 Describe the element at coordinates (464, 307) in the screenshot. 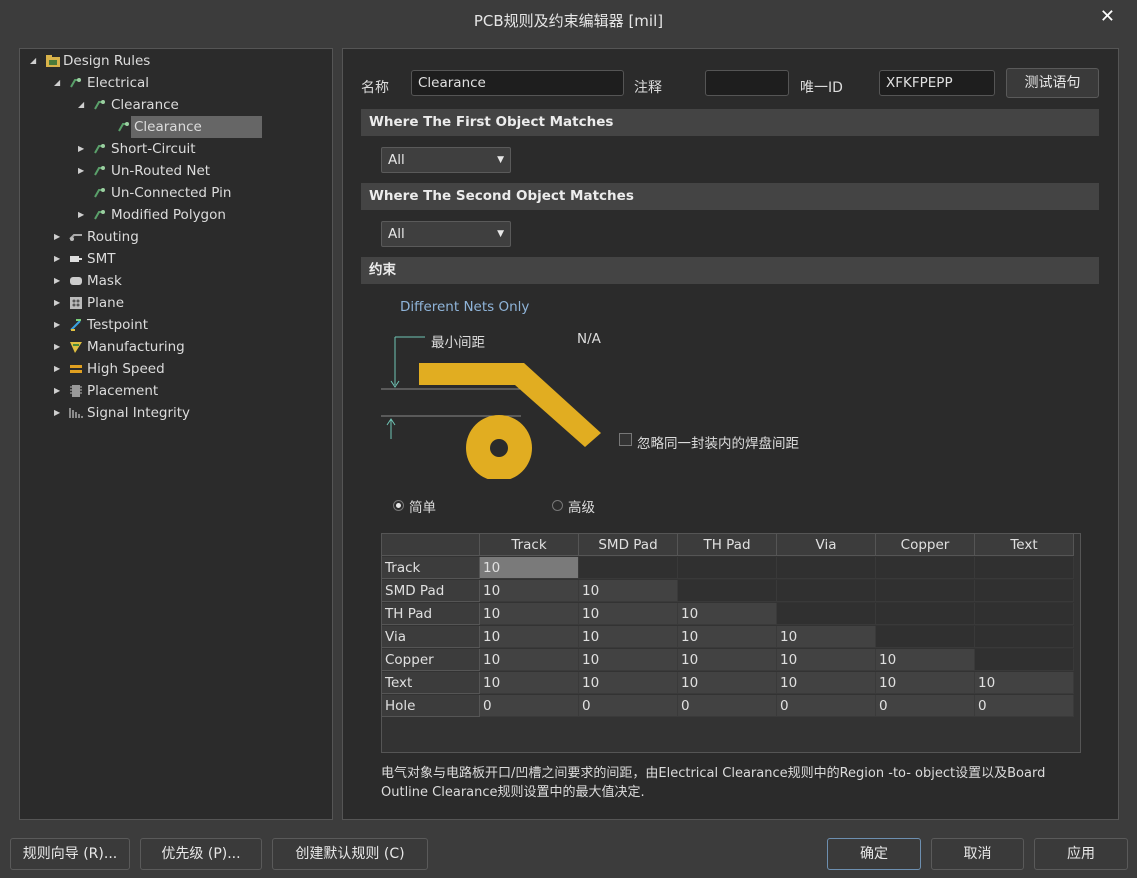

I see `net-scope-link: Different Nets Only` at that location.